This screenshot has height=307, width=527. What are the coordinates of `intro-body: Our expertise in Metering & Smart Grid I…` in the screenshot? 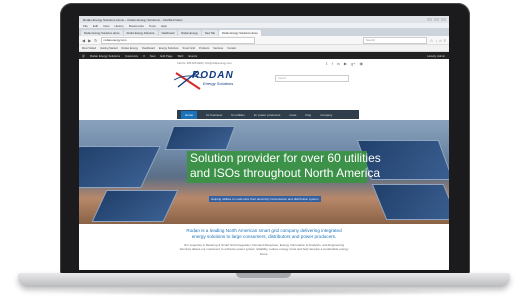 It's located at (264, 249).